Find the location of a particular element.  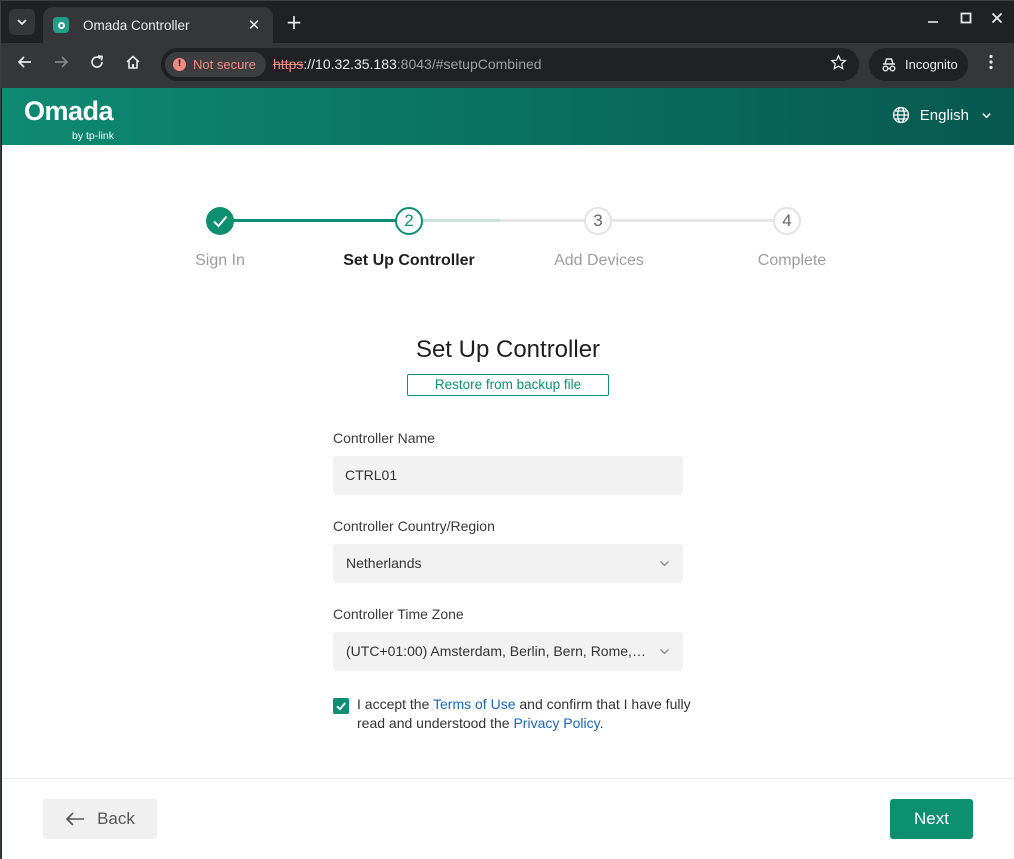

tab-close-icon: ✕ is located at coordinates (254, 25).